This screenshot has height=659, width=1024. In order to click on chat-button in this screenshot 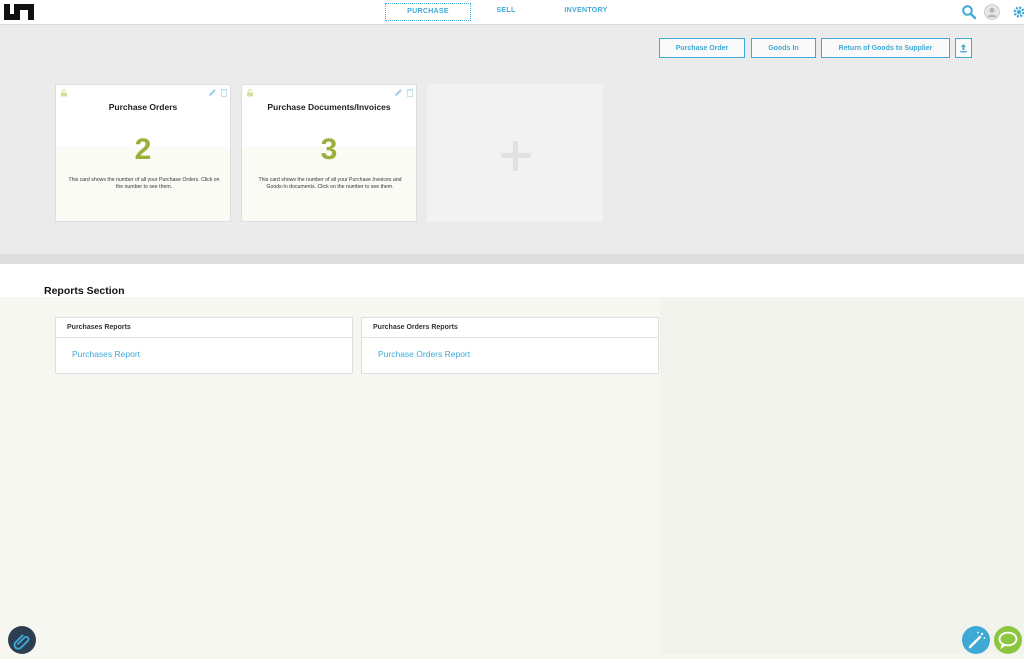, I will do `click(1008, 640)`.